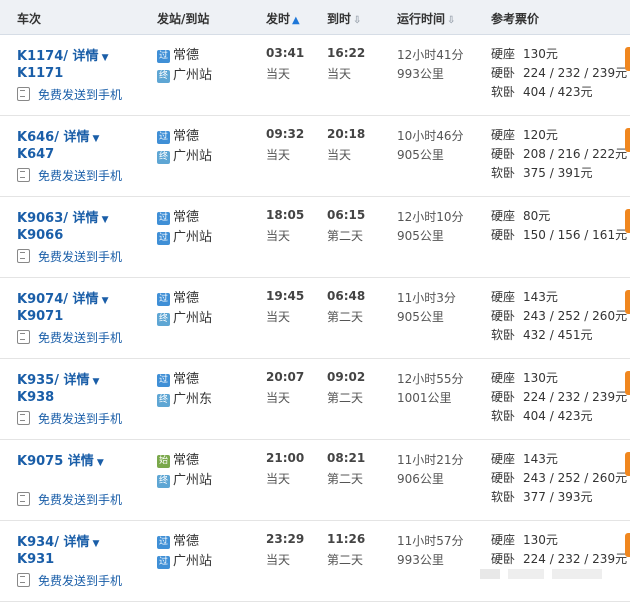 The image size is (630, 602). I want to click on station-badge-icon: 始, so click(163, 461).